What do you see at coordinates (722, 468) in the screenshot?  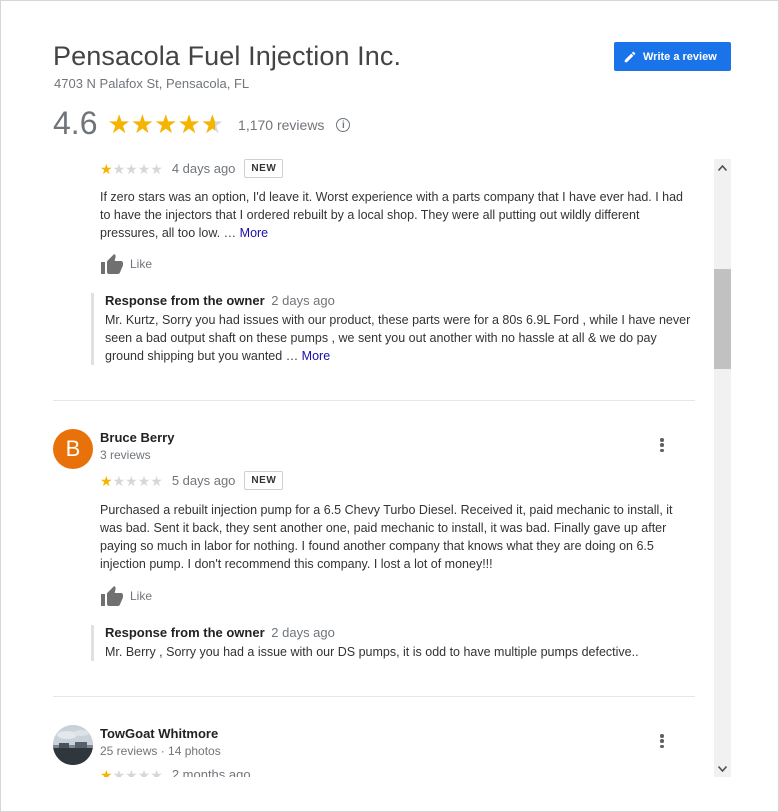 I see `scrollbar` at bounding box center [722, 468].